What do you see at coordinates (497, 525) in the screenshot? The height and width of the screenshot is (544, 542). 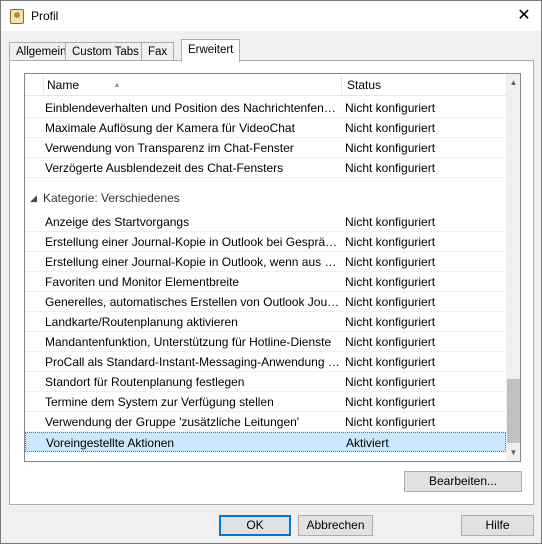 I see `help-button: Hilfe` at bounding box center [497, 525].